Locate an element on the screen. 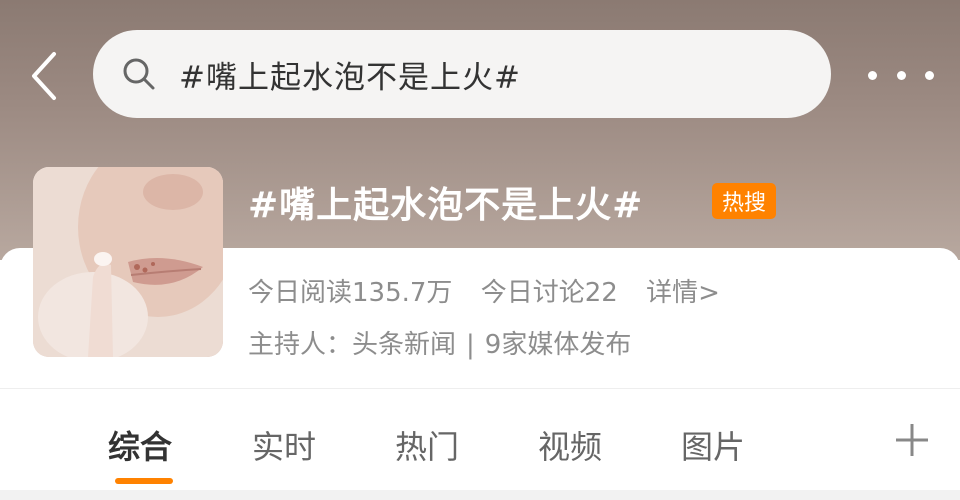 The width and height of the screenshot is (960, 500). tab-realtime: 实时 is located at coordinates (284, 445).